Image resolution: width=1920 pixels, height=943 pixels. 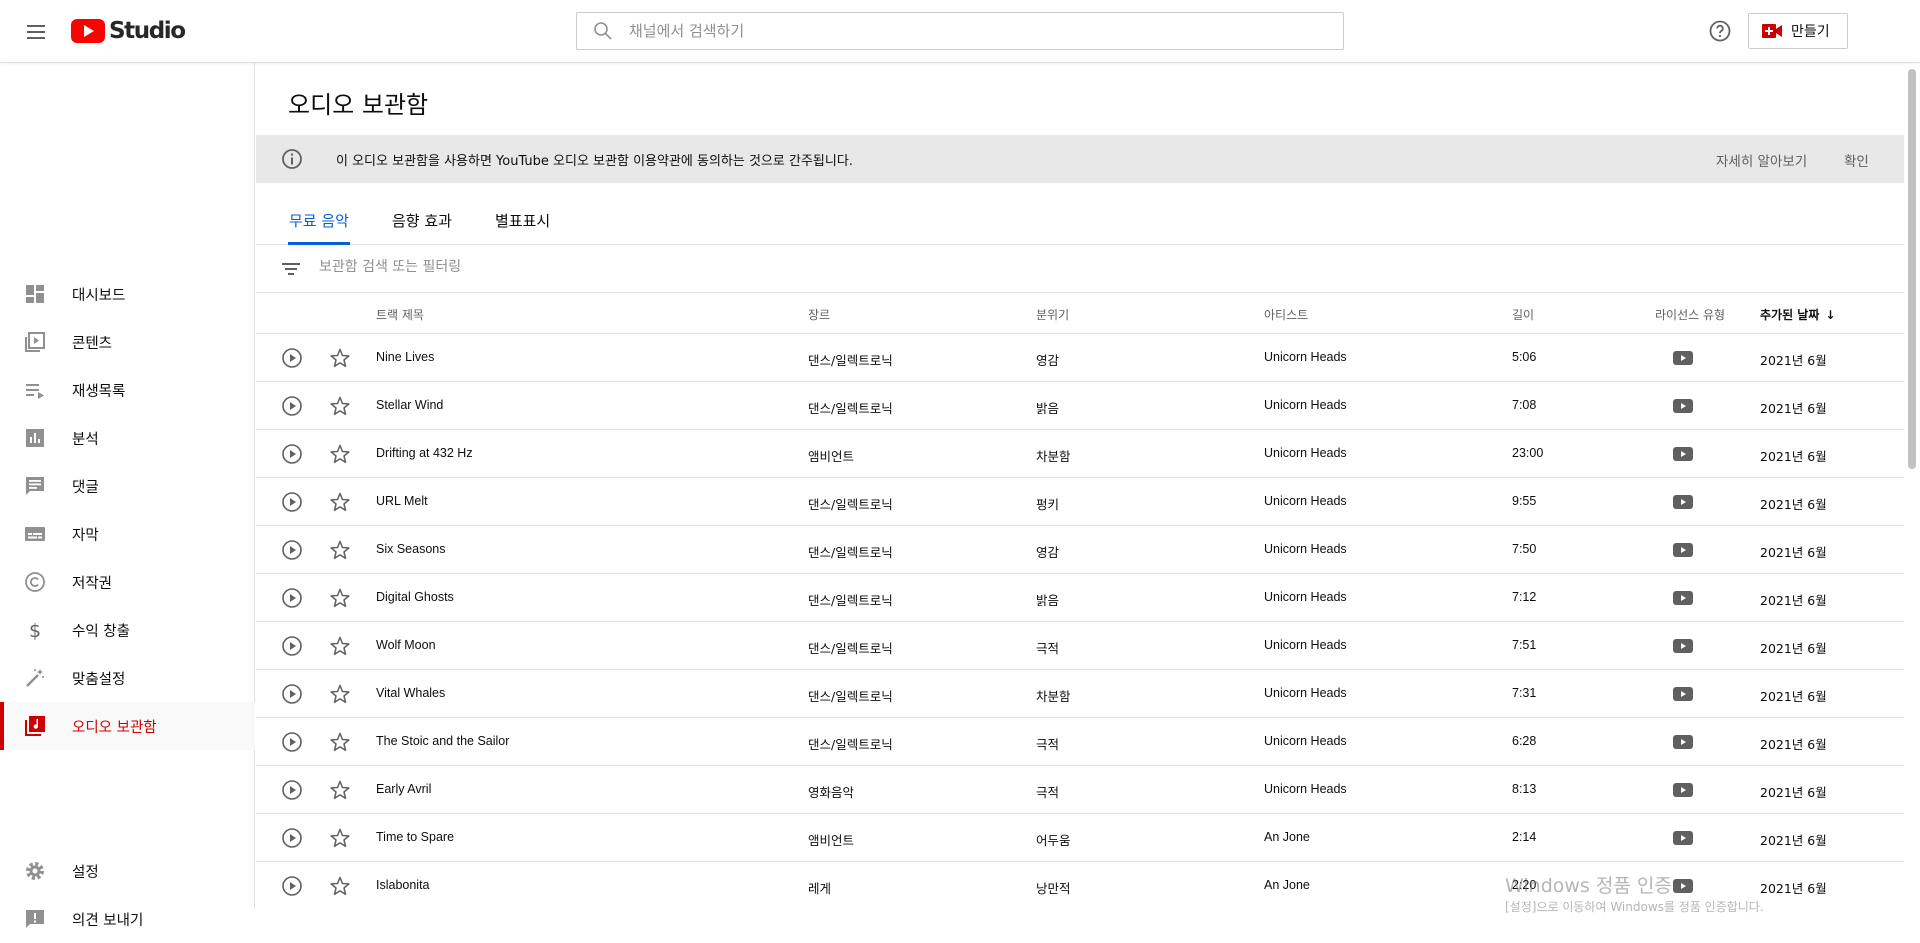 I want to click on sidebar-item-label: 콘텐츠, so click(x=92, y=343).